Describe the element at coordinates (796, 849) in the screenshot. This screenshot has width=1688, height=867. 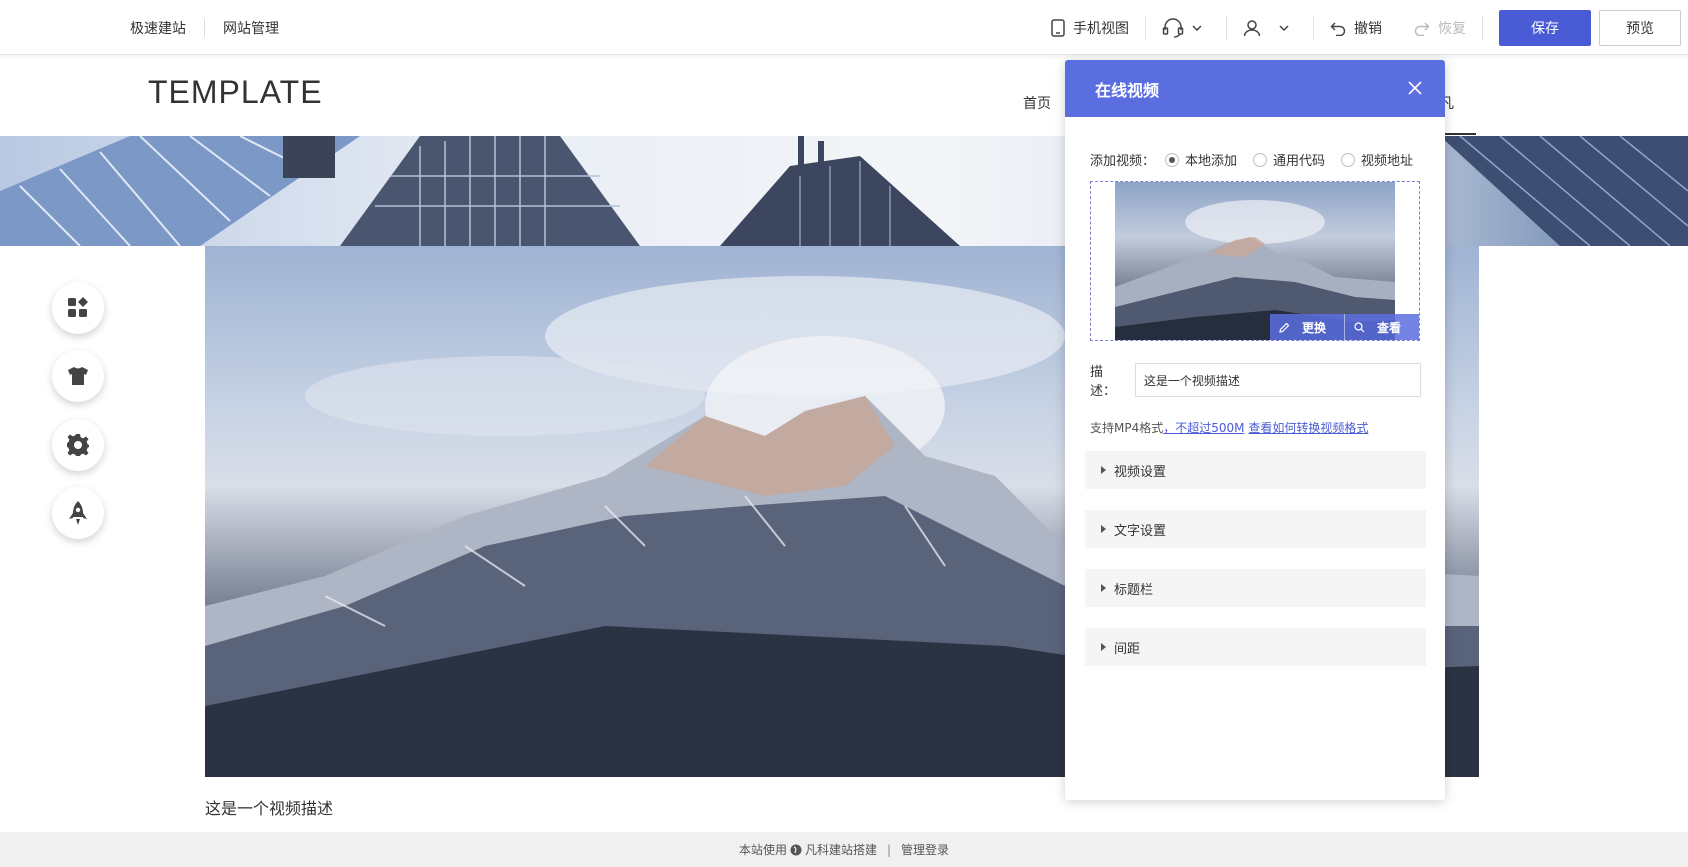
I see `brand-logo-icon` at that location.